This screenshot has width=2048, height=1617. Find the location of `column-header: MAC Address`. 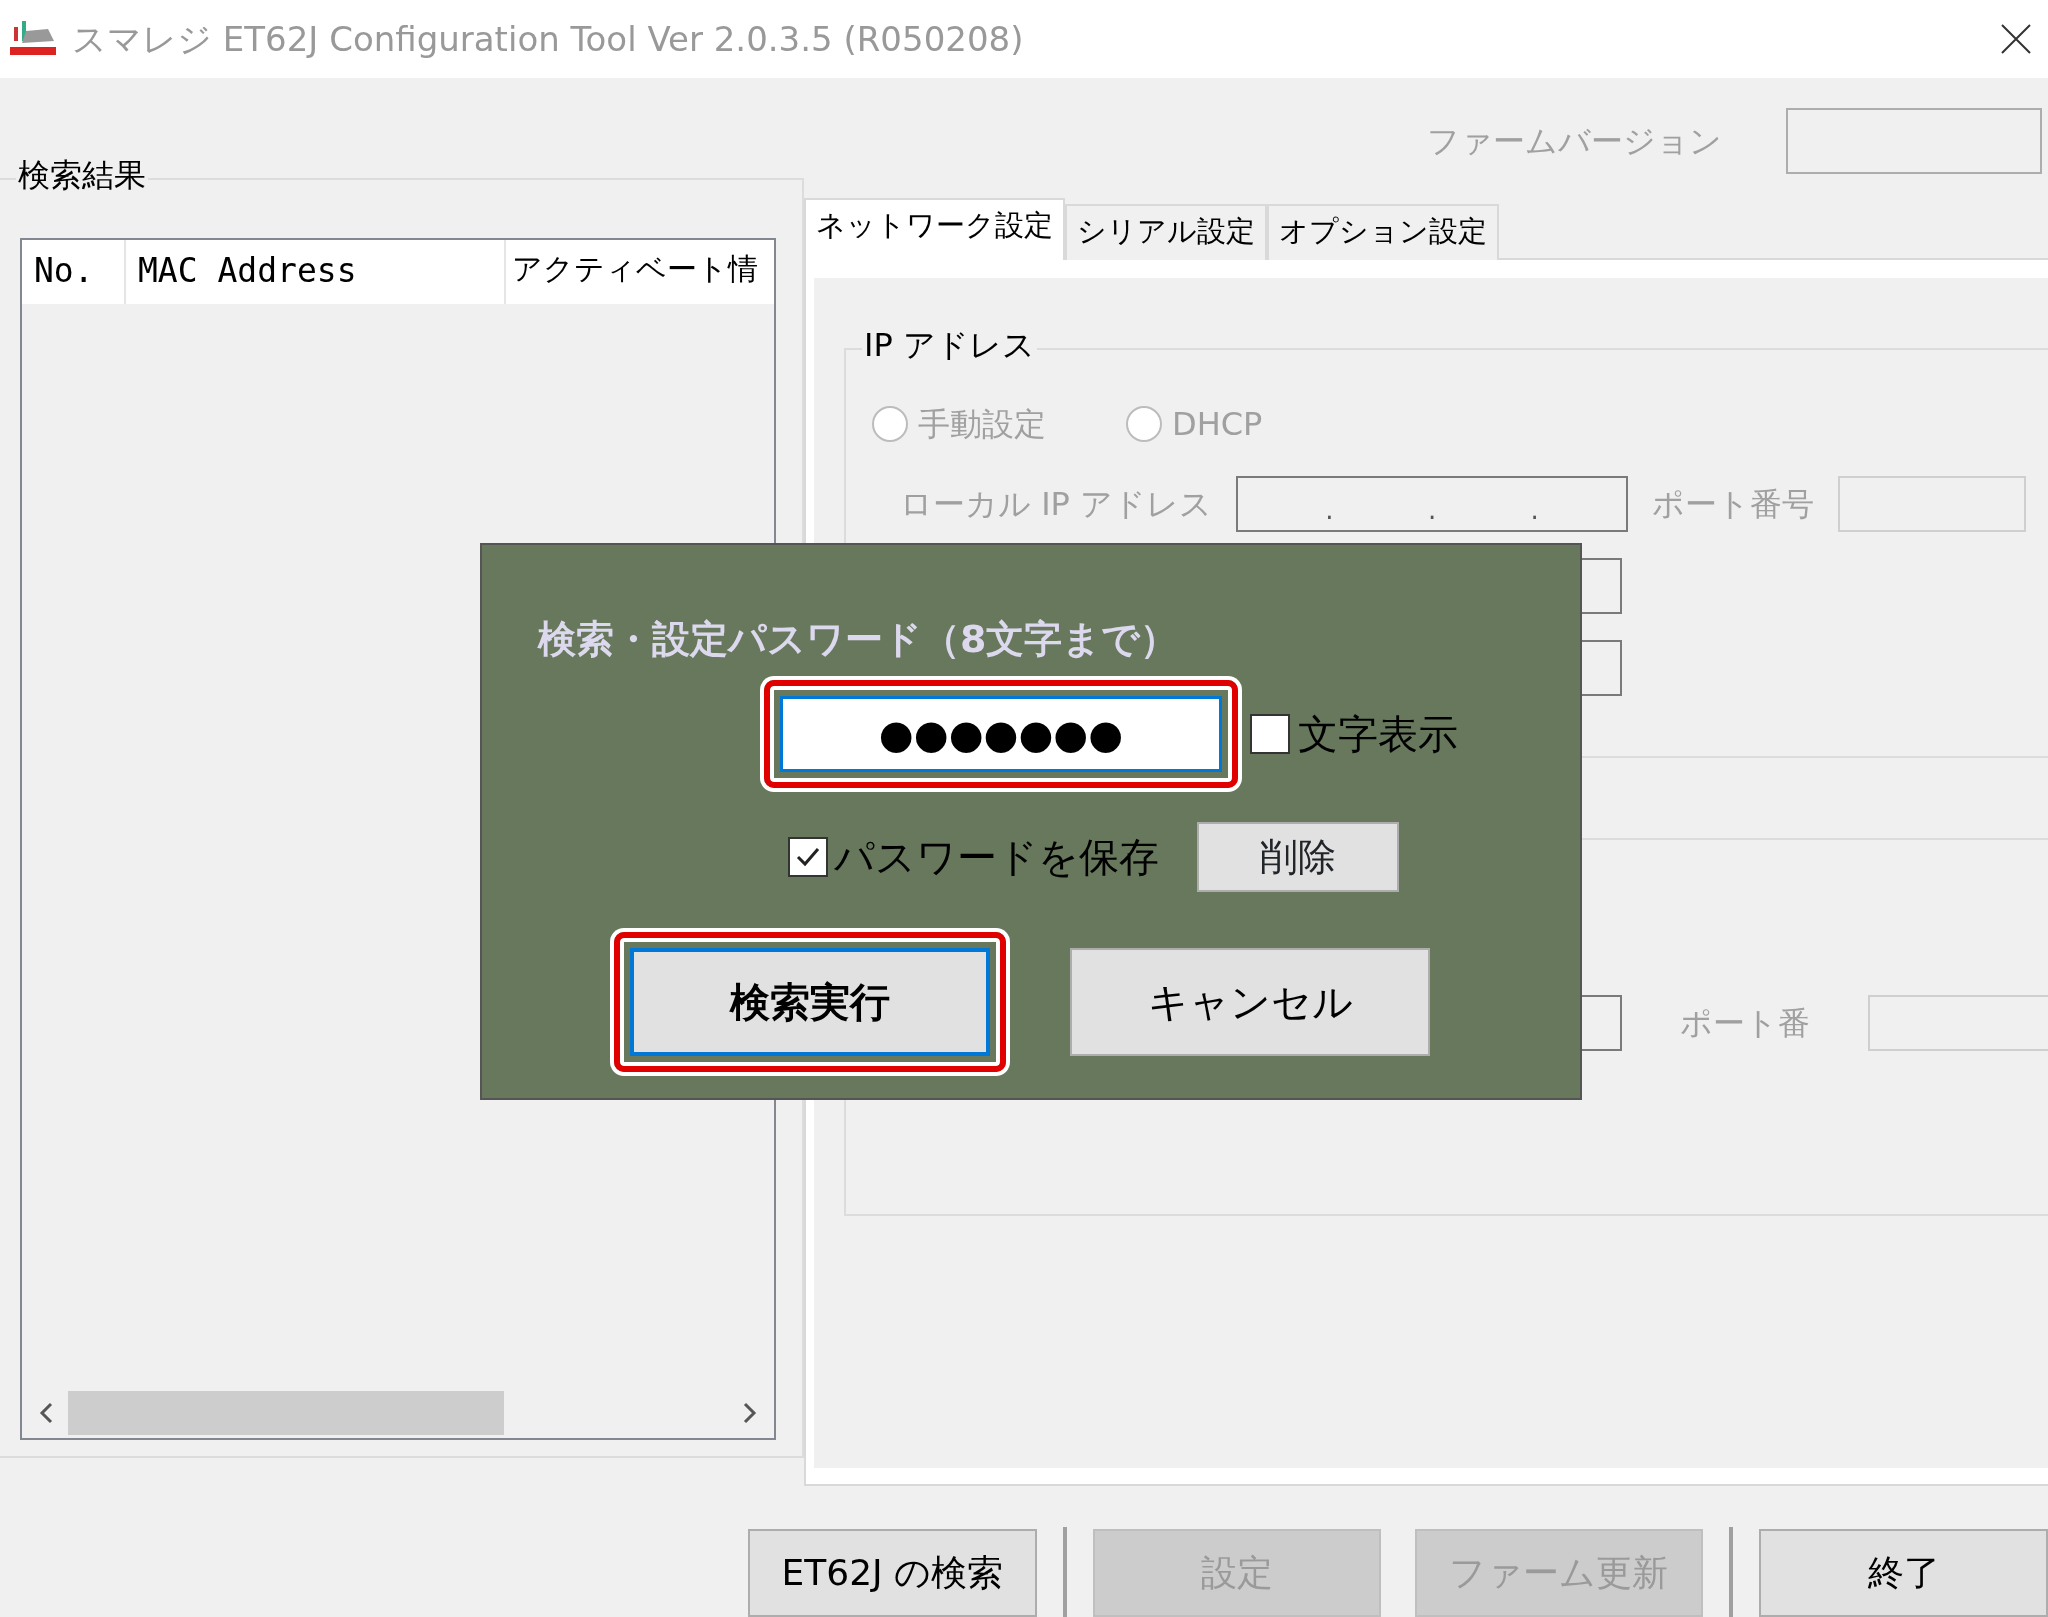

column-header: MAC Address is located at coordinates (316, 272).